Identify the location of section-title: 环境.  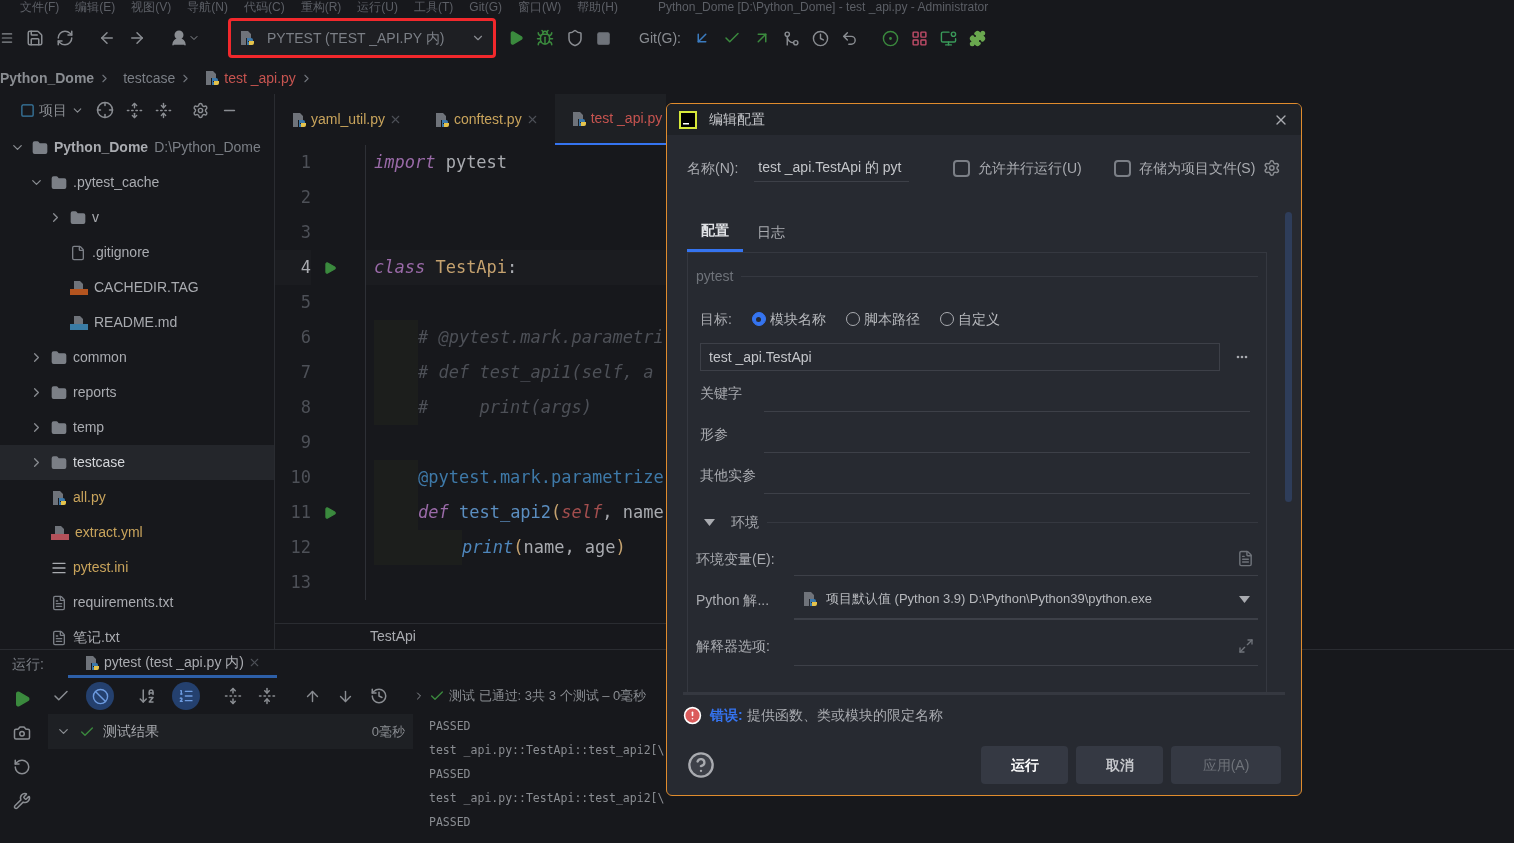
(745, 522).